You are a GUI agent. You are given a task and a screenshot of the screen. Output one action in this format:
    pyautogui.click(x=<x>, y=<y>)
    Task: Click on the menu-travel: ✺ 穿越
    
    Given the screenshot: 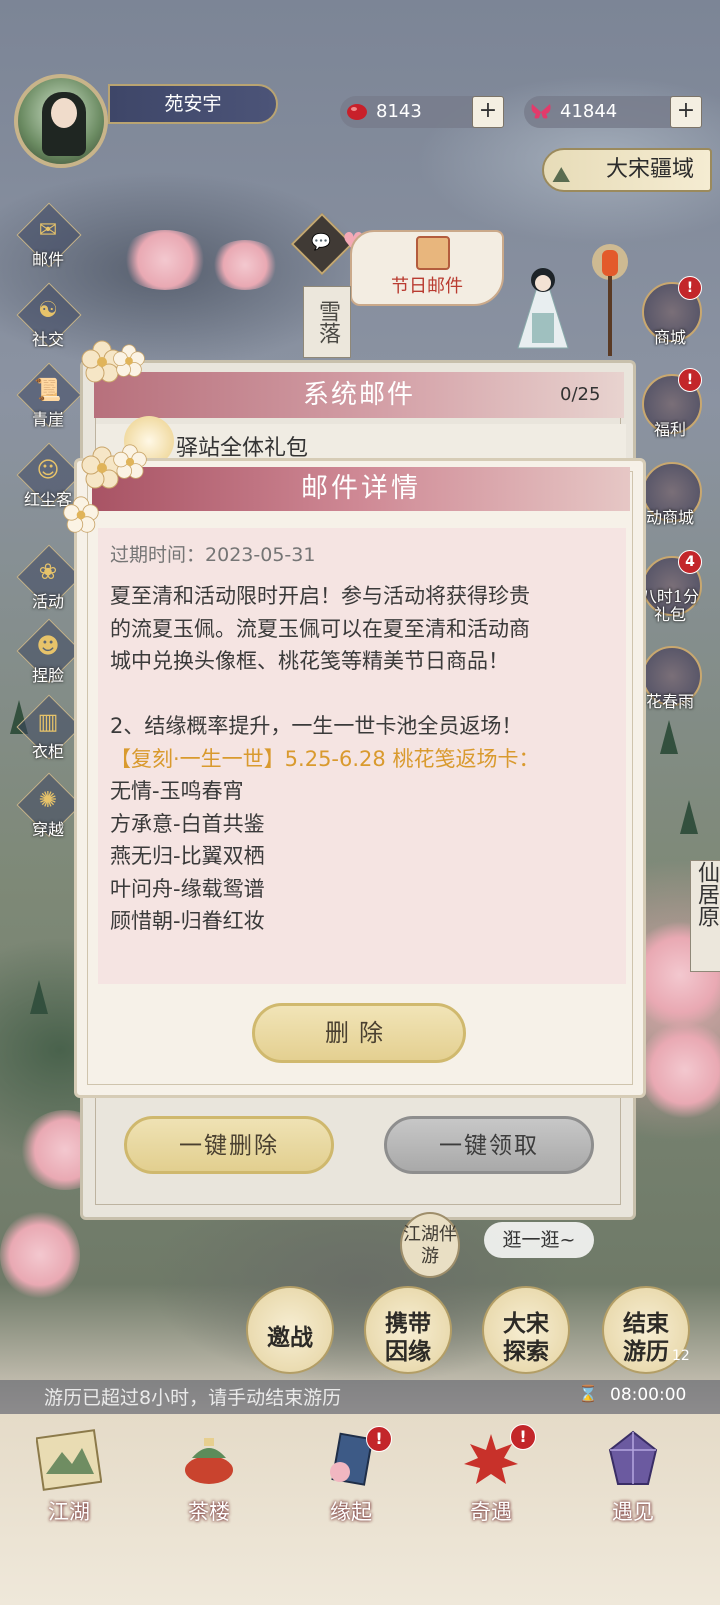 What is the action you would take?
    pyautogui.click(x=49, y=806)
    